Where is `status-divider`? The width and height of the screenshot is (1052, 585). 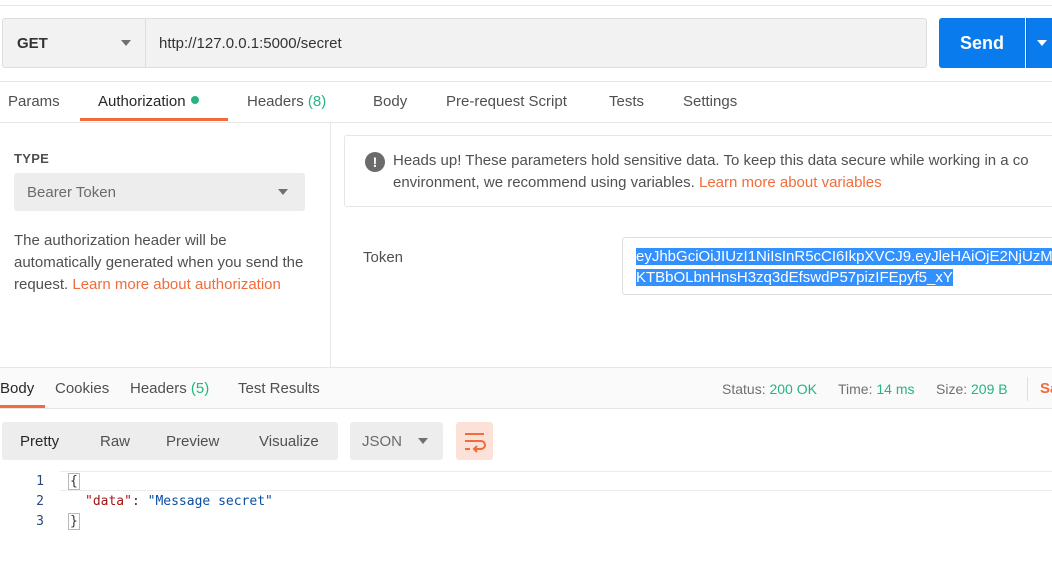 status-divider is located at coordinates (1027, 389).